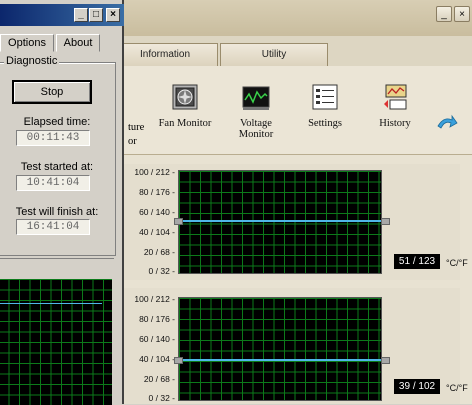 Image resolution: width=472 pixels, height=405 pixels. What do you see at coordinates (96, 15) in the screenshot?
I see `maximize-button: □` at bounding box center [96, 15].